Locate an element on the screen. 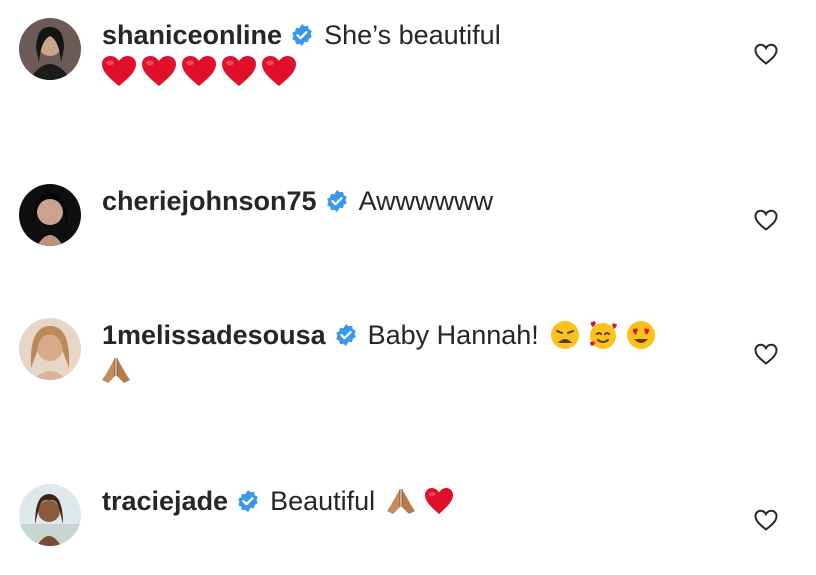 Image resolution: width=816 pixels, height=575 pixels. comment-line: traciejade Beautiful is located at coordinates (281, 501).